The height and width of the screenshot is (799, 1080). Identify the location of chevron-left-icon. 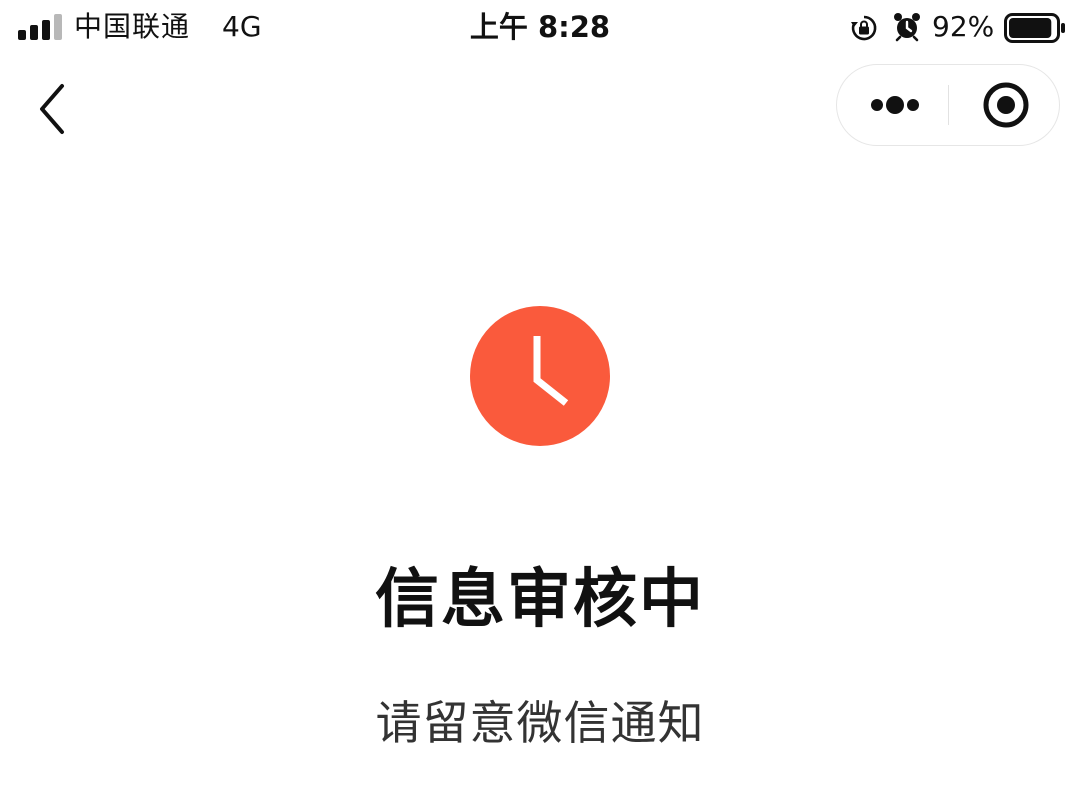
(52, 109).